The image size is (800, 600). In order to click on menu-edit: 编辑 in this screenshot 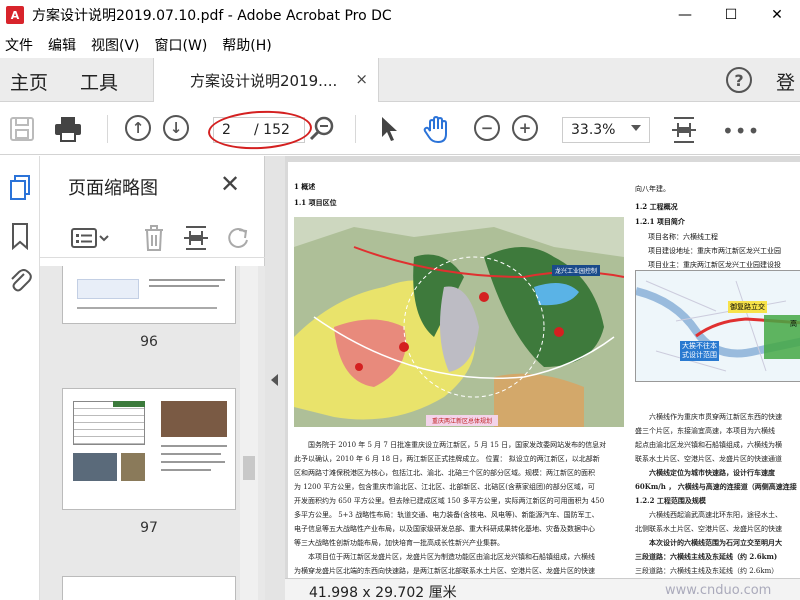, I will do `click(62, 45)`.